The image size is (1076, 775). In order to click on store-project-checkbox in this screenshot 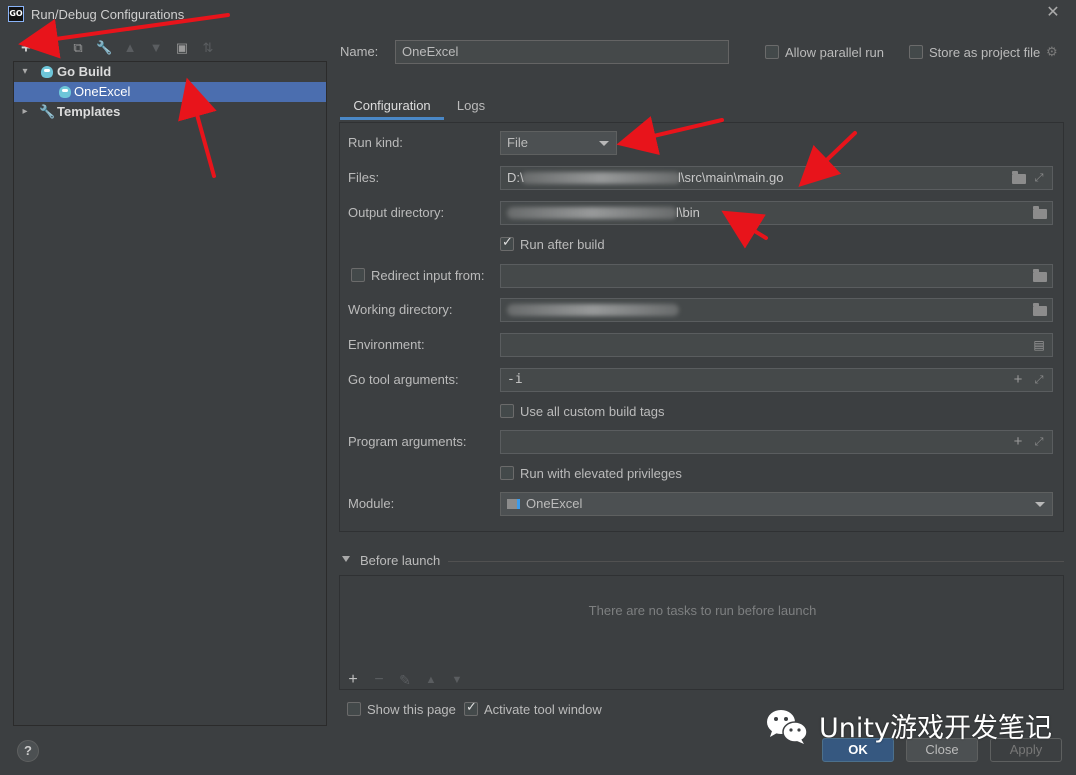, I will do `click(916, 52)`.